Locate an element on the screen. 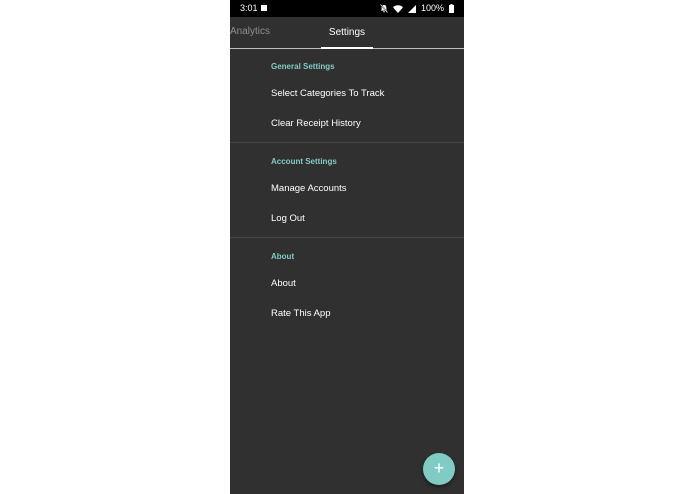 Image resolution: width=695 pixels, height=494 pixels. status-bar: 3:01 100% is located at coordinates (347, 8).